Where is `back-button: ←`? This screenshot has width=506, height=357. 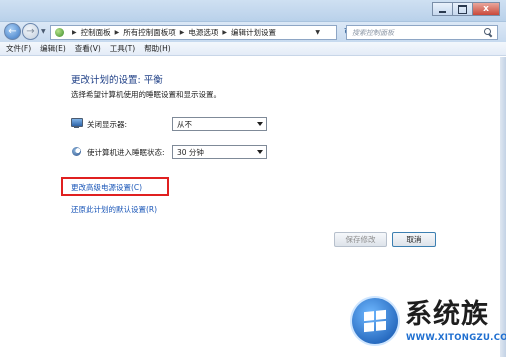 back-button: ← is located at coordinates (12, 31).